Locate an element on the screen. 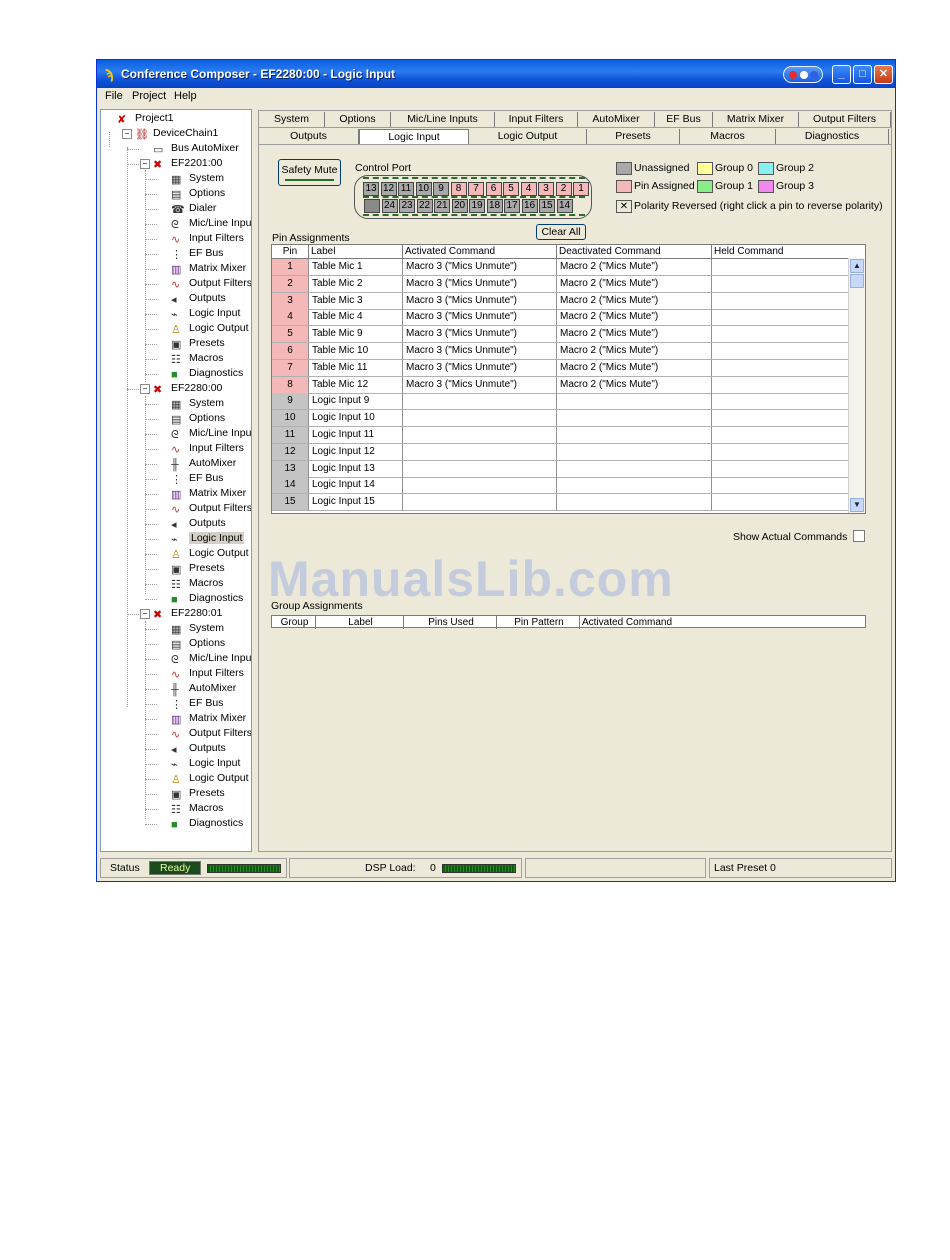 The width and height of the screenshot is (950, 1260). control-pin-20: 20 is located at coordinates (459, 206).